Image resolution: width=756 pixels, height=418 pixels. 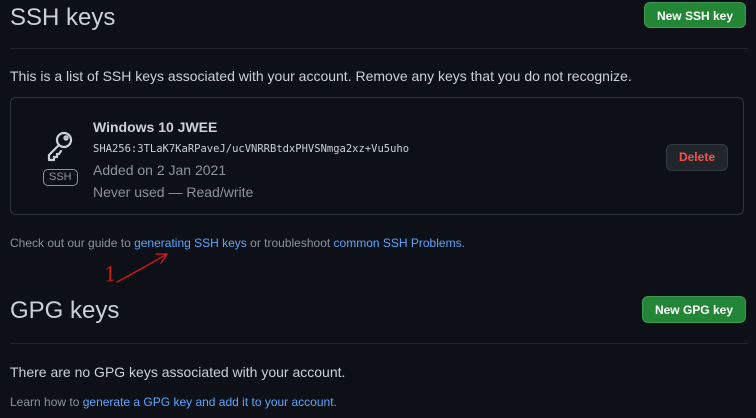 What do you see at coordinates (160, 170) in the screenshot?
I see `key-added-date: Added on 2 Jan 2021` at bounding box center [160, 170].